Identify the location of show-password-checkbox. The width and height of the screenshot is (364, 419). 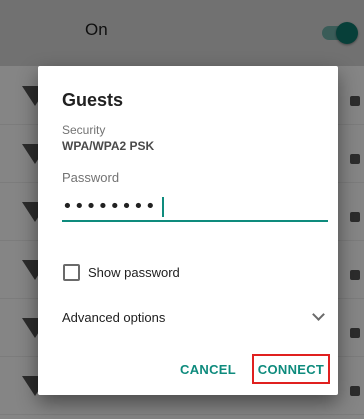
(71, 272).